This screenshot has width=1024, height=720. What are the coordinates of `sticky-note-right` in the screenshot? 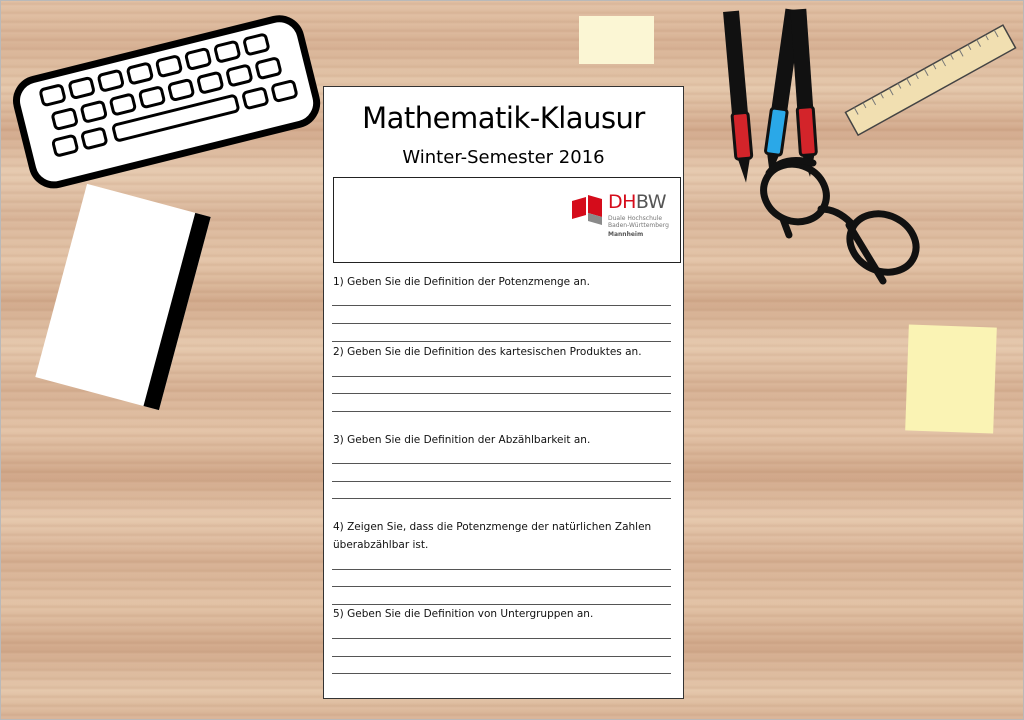 It's located at (951, 379).